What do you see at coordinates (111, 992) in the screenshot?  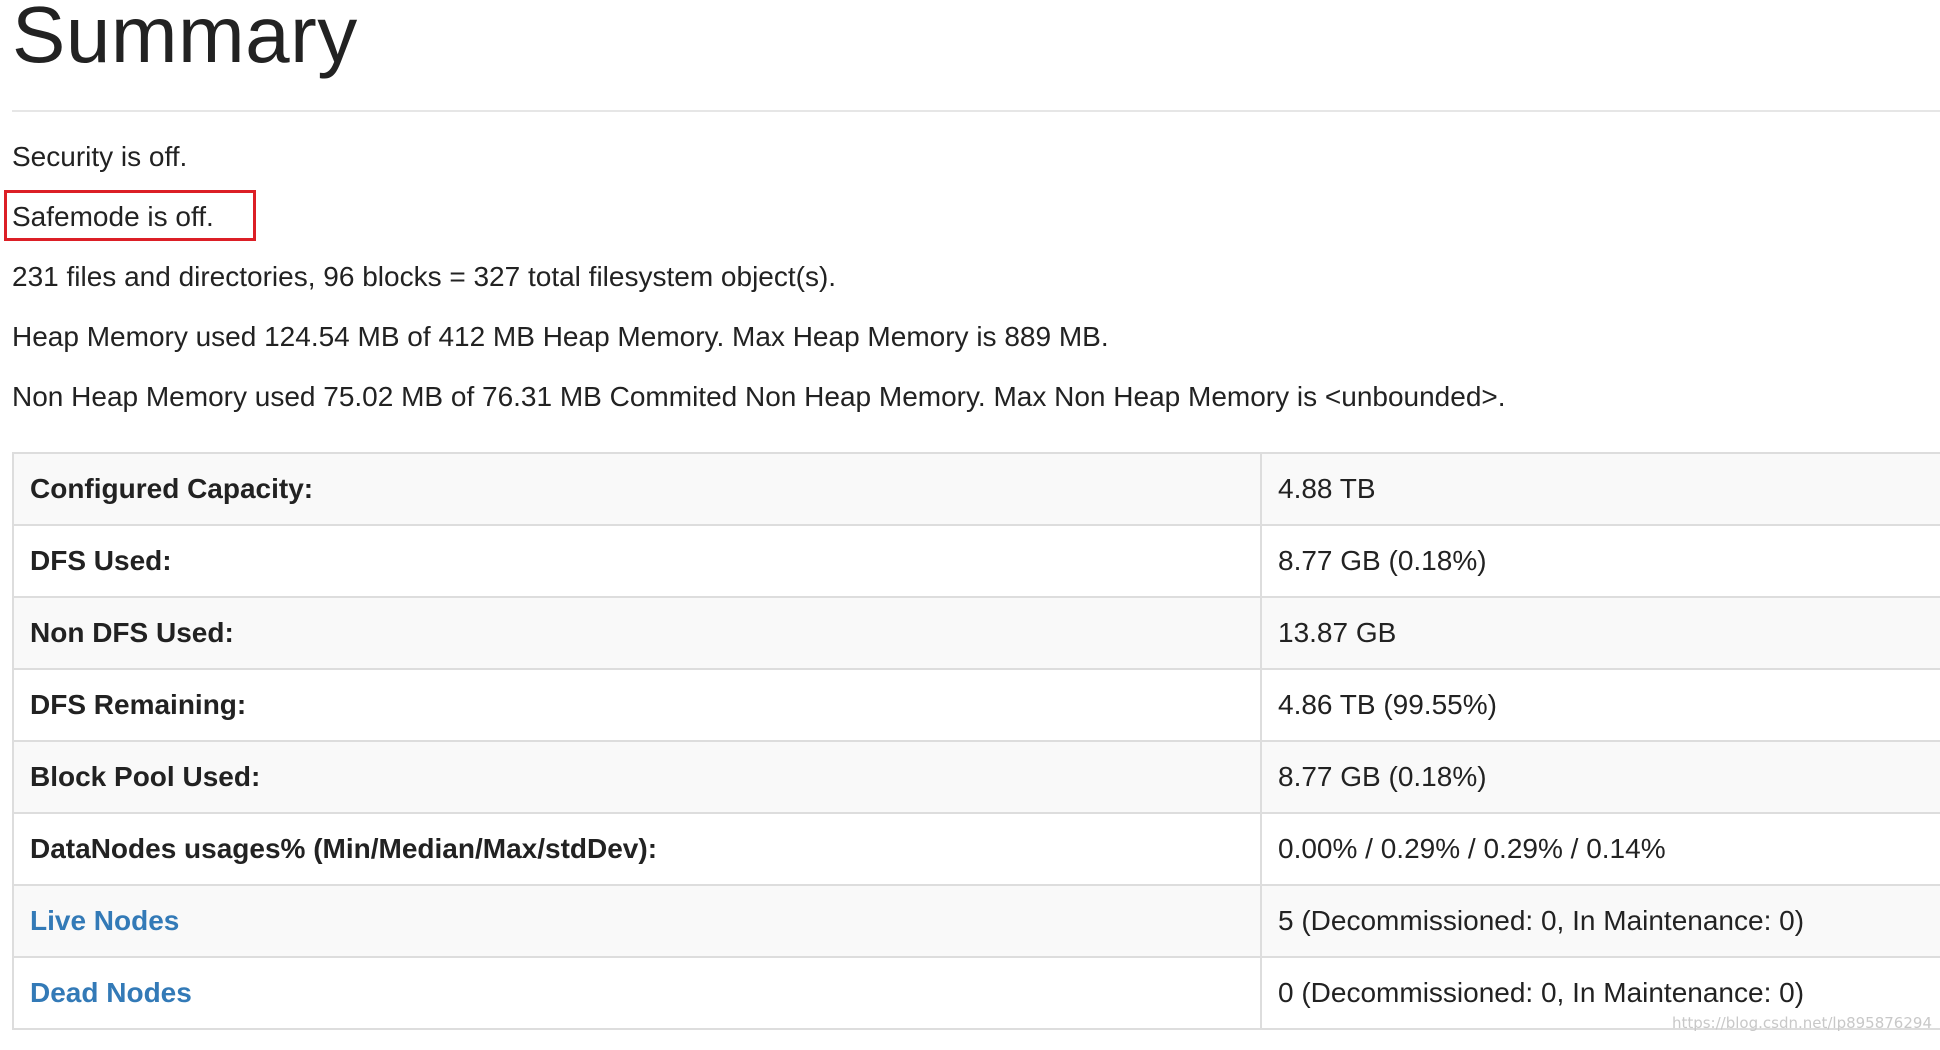 I see `dead-nodes-link: Dead Nodes` at bounding box center [111, 992].